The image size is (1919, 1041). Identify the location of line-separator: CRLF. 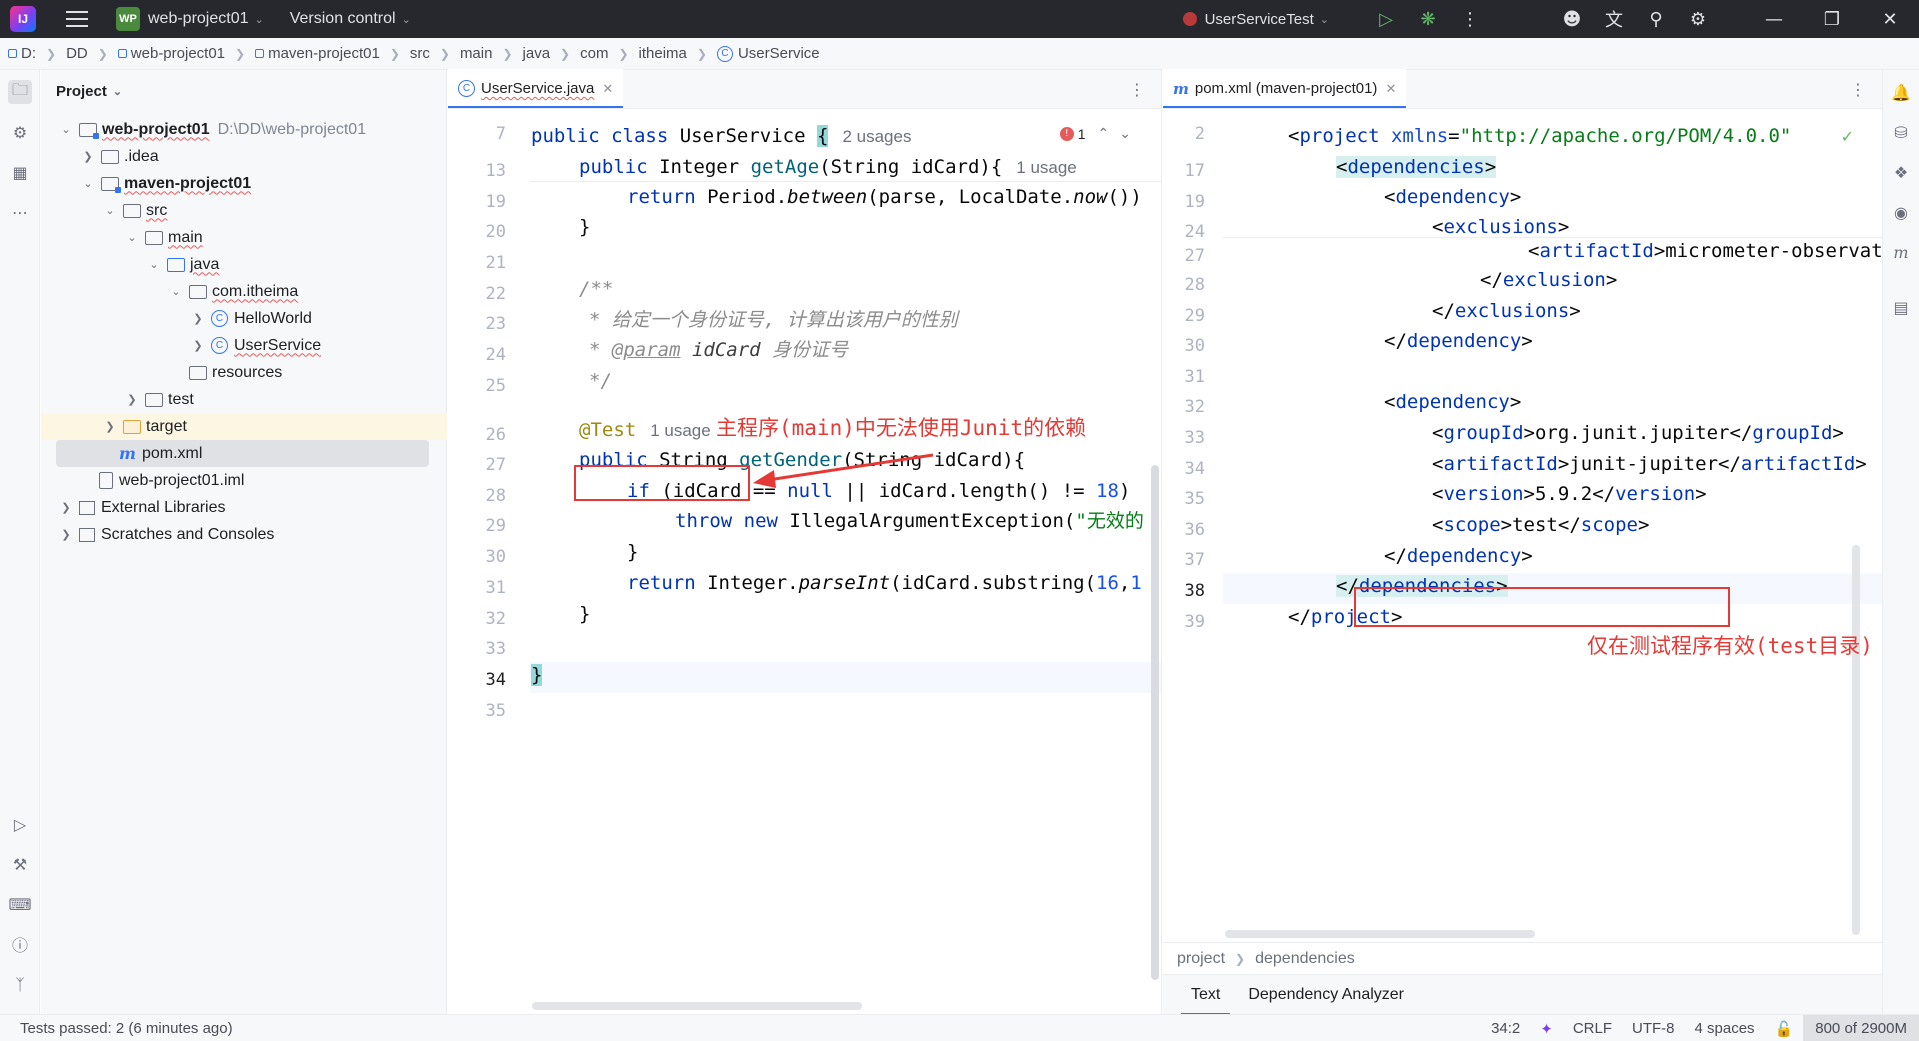
(1592, 1028).